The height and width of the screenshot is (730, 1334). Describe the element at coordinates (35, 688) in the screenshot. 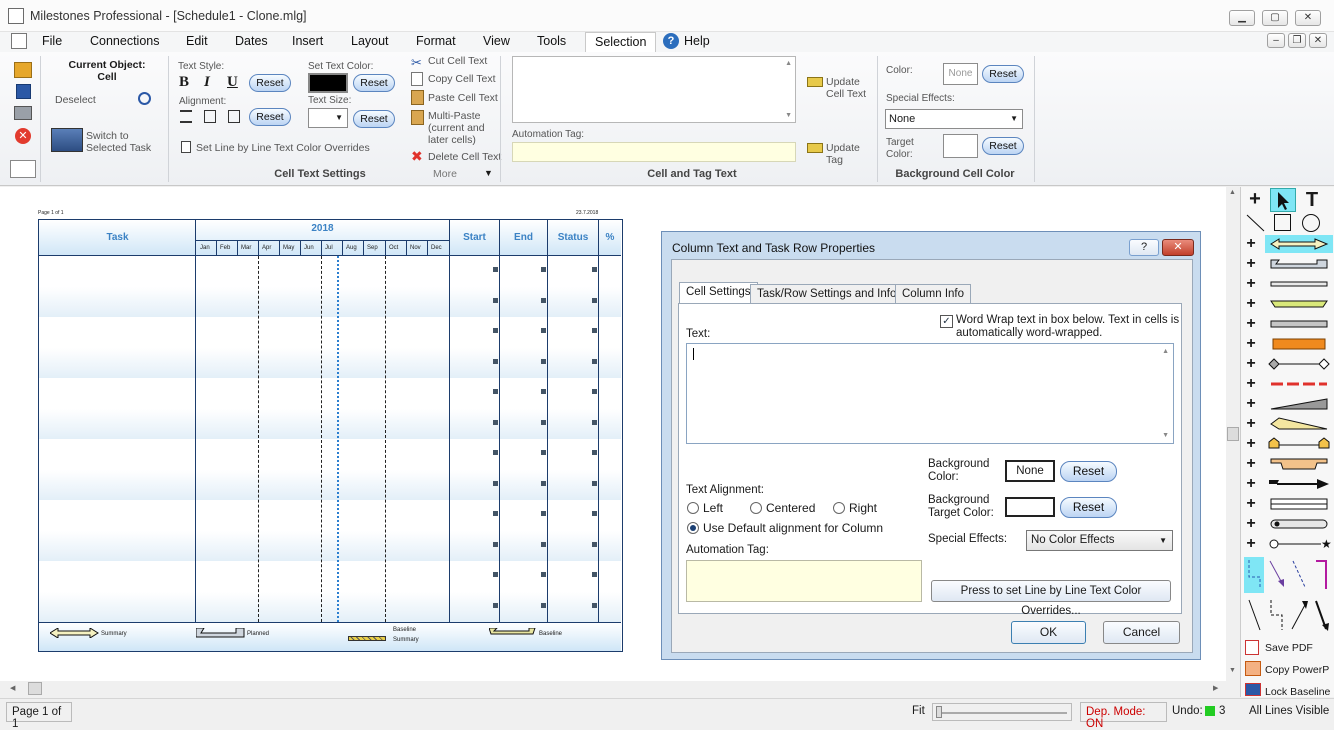

I see `horizontal-scroll-thumb` at that location.